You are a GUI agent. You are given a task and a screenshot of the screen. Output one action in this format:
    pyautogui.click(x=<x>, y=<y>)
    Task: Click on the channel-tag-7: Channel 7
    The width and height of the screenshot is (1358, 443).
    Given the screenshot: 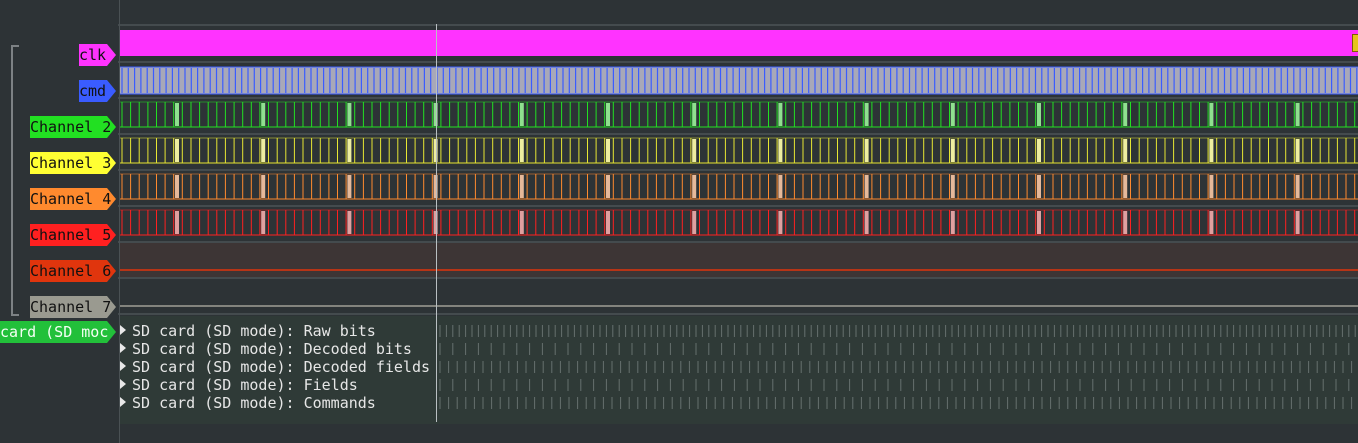 What is the action you would take?
    pyautogui.click(x=73, y=307)
    